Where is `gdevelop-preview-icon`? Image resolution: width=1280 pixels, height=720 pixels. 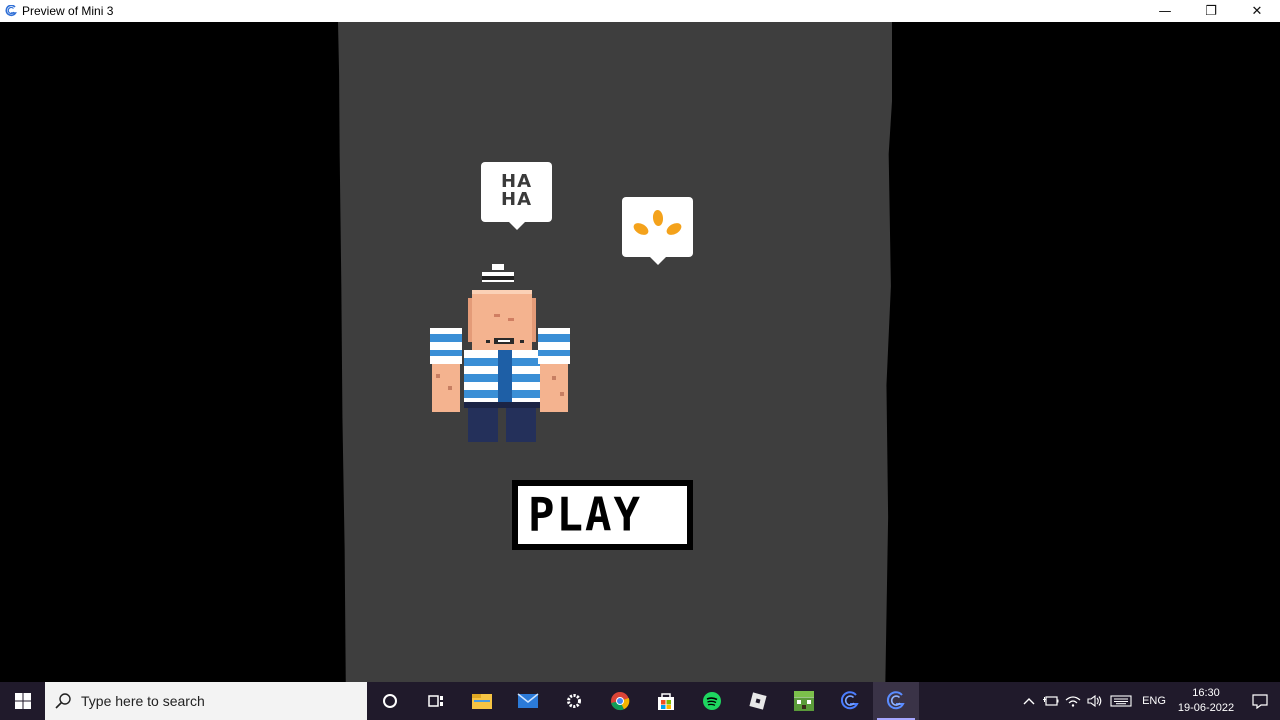
gdevelop-preview-icon is located at coordinates (895, 700).